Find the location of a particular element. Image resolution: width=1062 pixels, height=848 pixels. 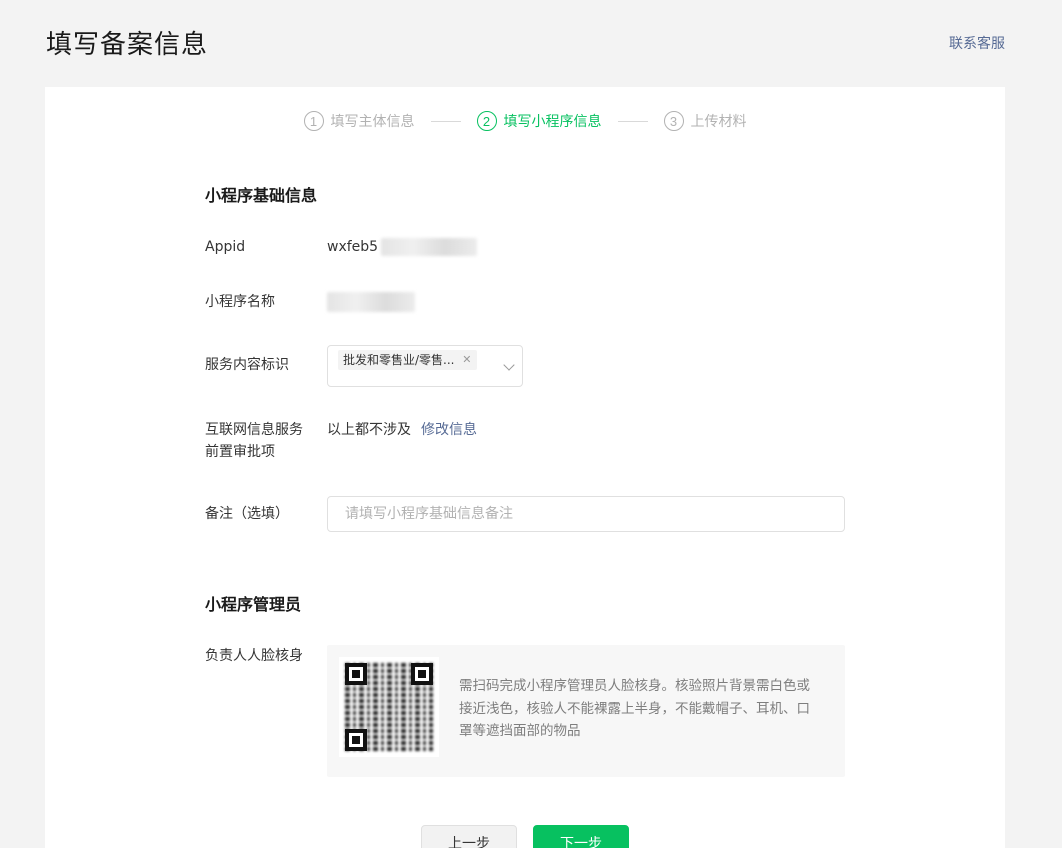

page-title: 填写备案信息 is located at coordinates (127, 45).